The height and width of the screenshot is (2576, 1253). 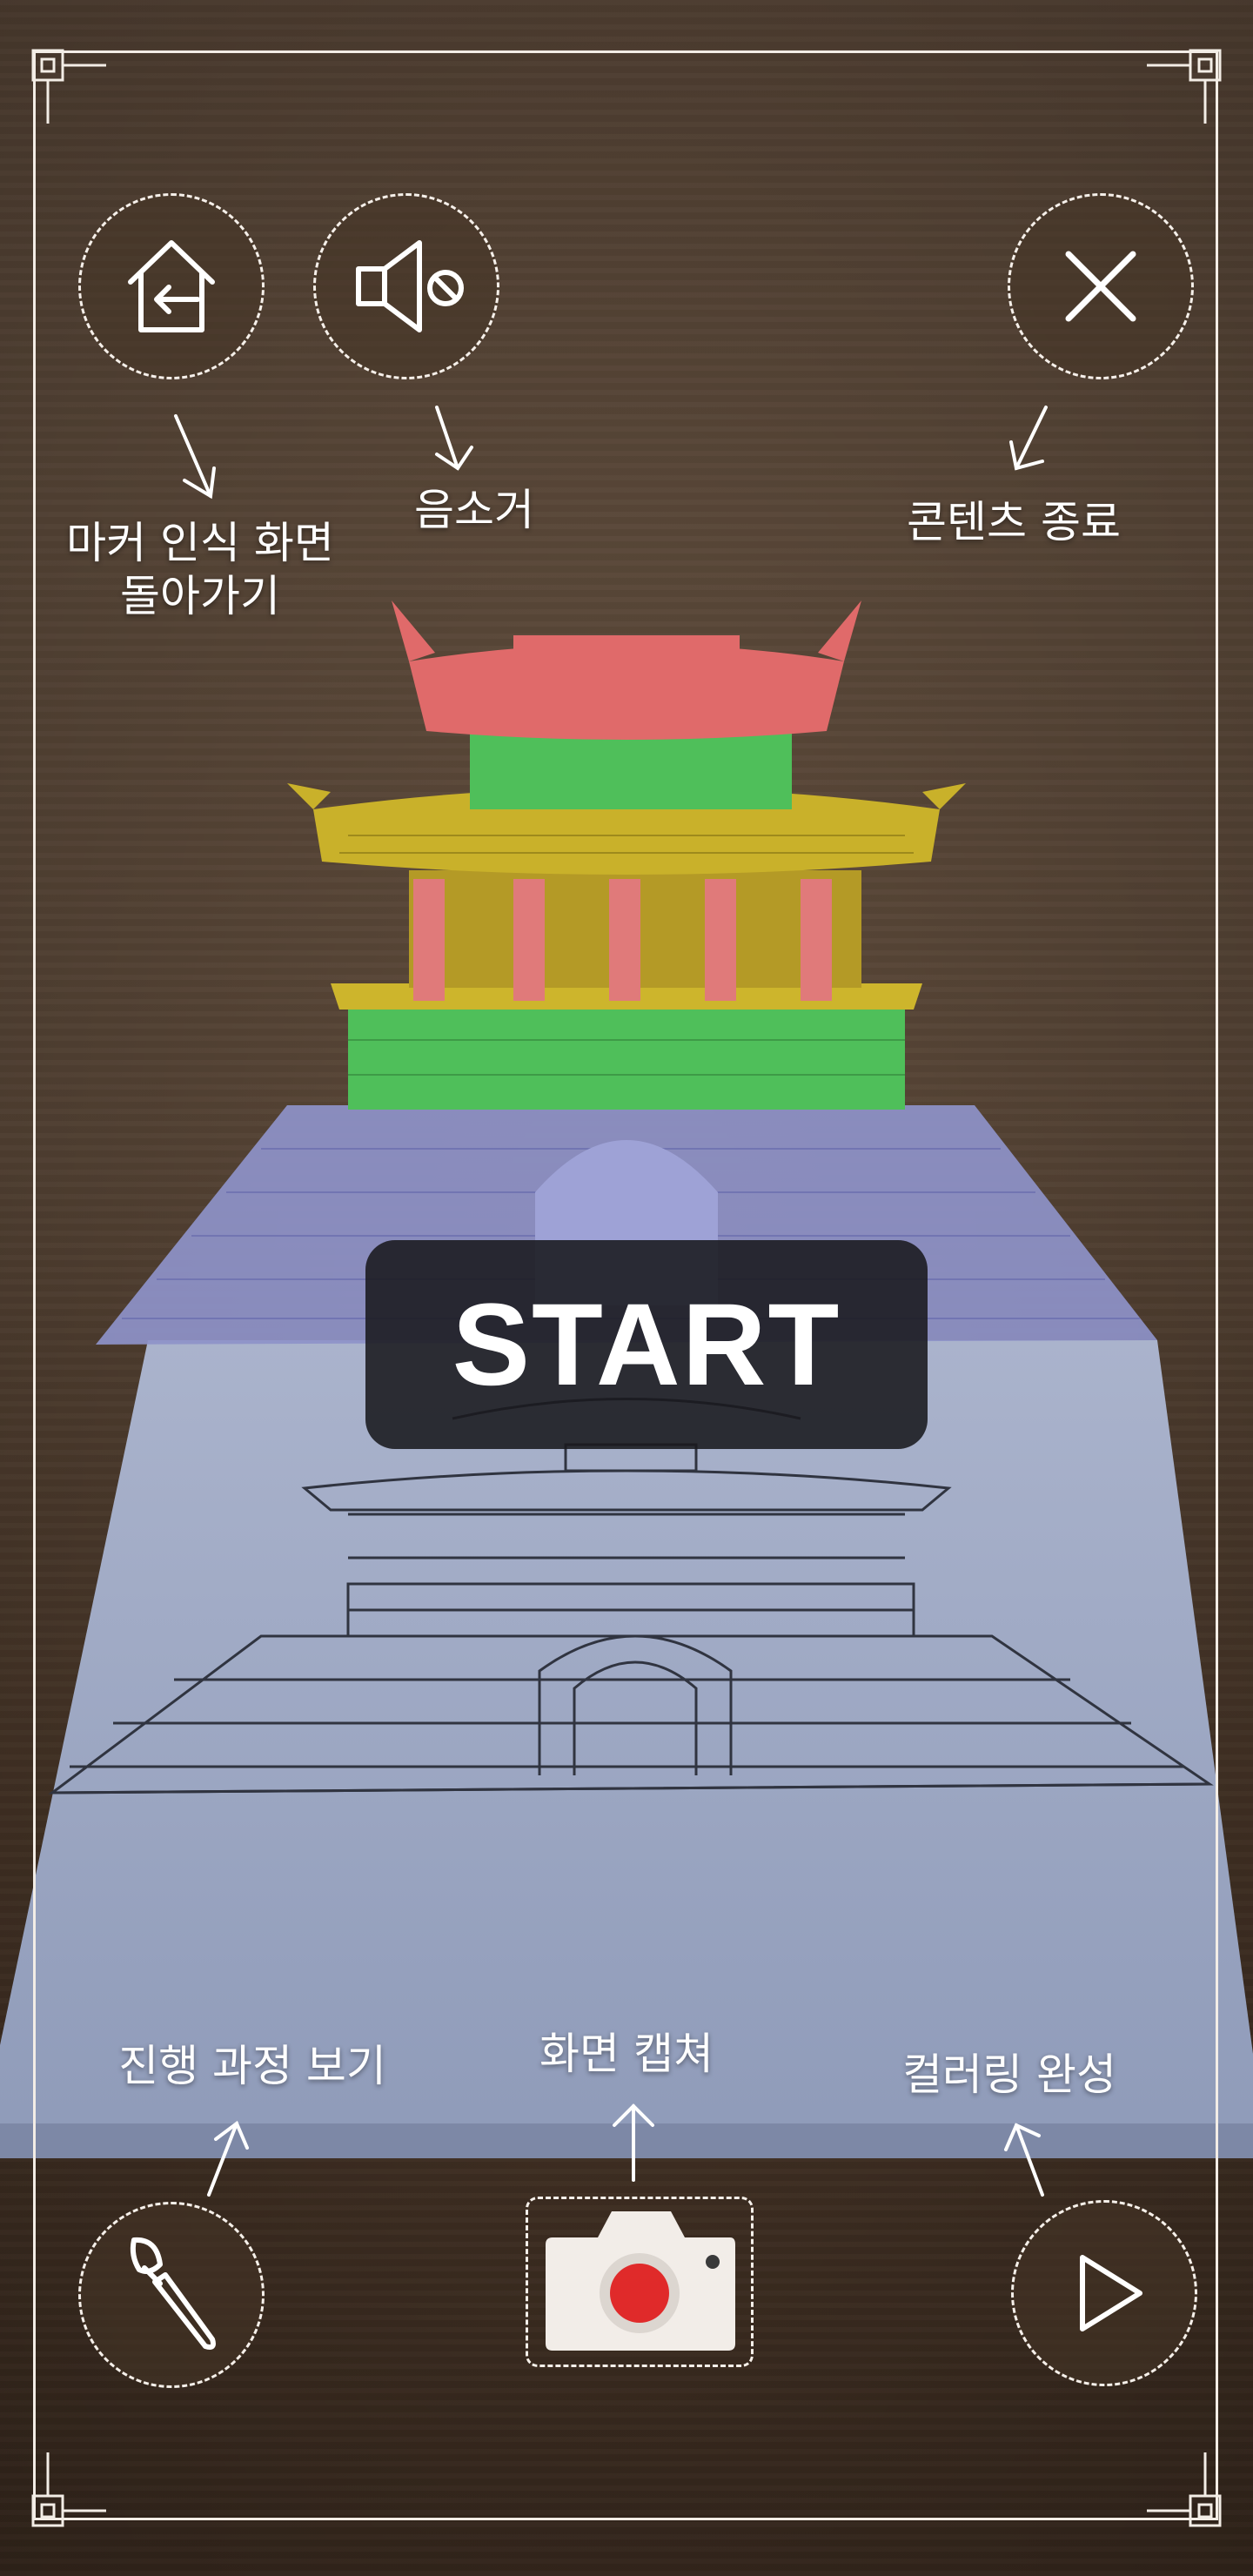 What do you see at coordinates (410, 286) in the screenshot?
I see `speaker-mute-icon` at bounding box center [410, 286].